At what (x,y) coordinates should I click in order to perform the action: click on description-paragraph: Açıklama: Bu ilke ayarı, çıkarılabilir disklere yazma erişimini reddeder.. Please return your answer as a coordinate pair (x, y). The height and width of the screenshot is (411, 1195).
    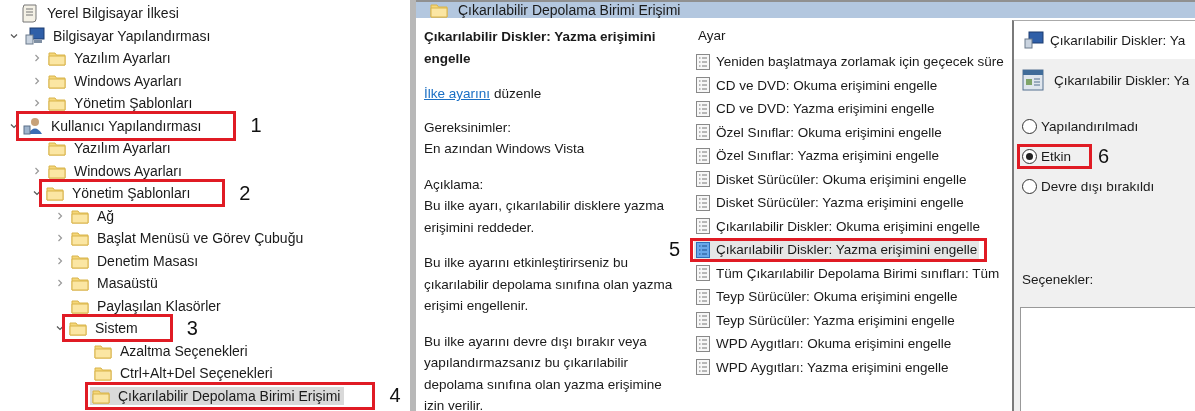
    Looking at the image, I should click on (545, 206).